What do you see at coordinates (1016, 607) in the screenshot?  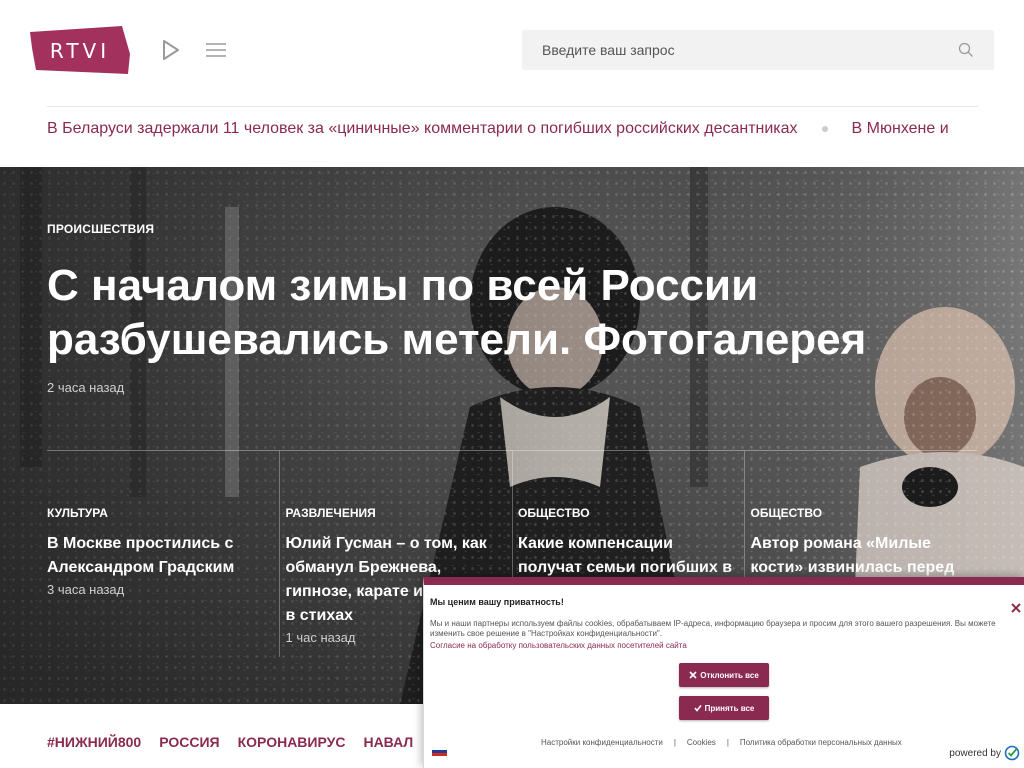 I see `close-icon` at bounding box center [1016, 607].